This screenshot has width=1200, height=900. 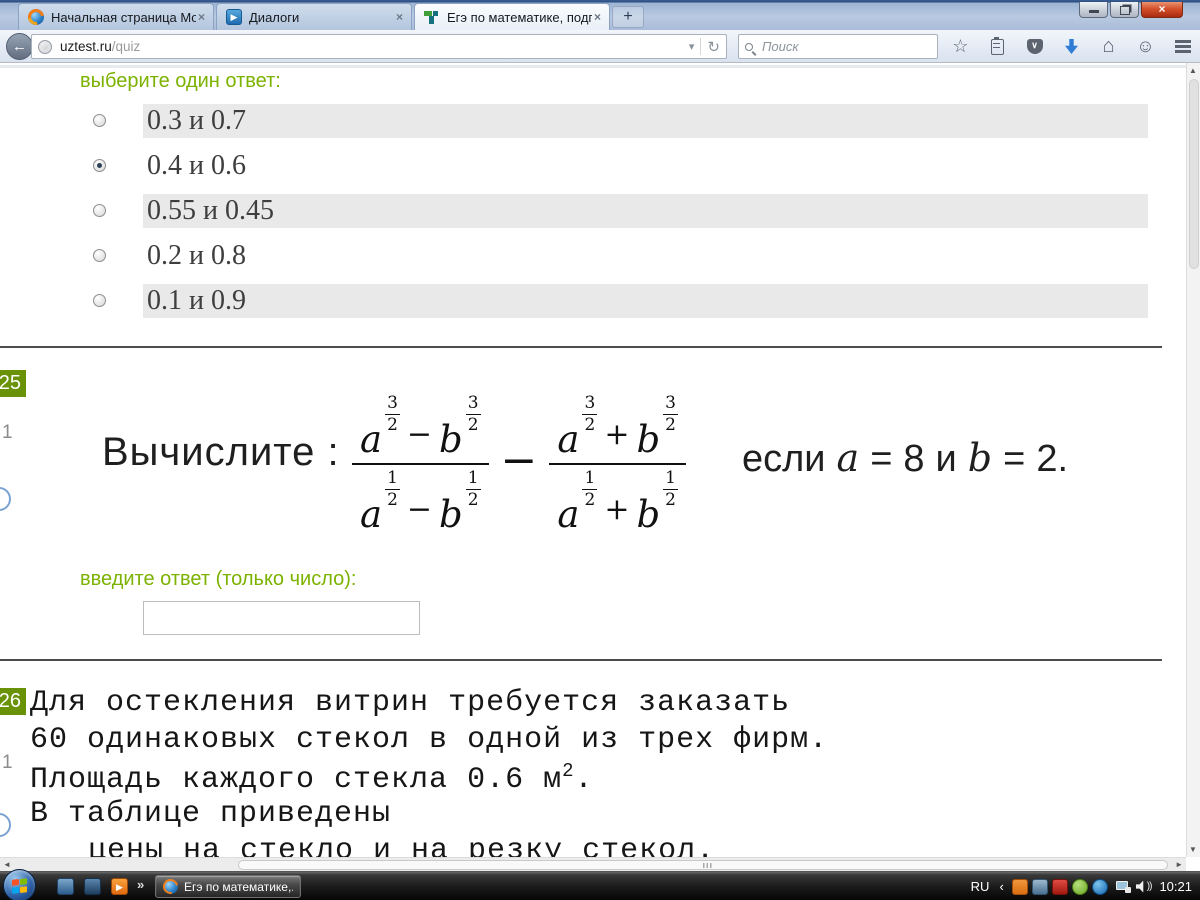 I want to click on reload-icon: ↻, so click(x=713, y=47).